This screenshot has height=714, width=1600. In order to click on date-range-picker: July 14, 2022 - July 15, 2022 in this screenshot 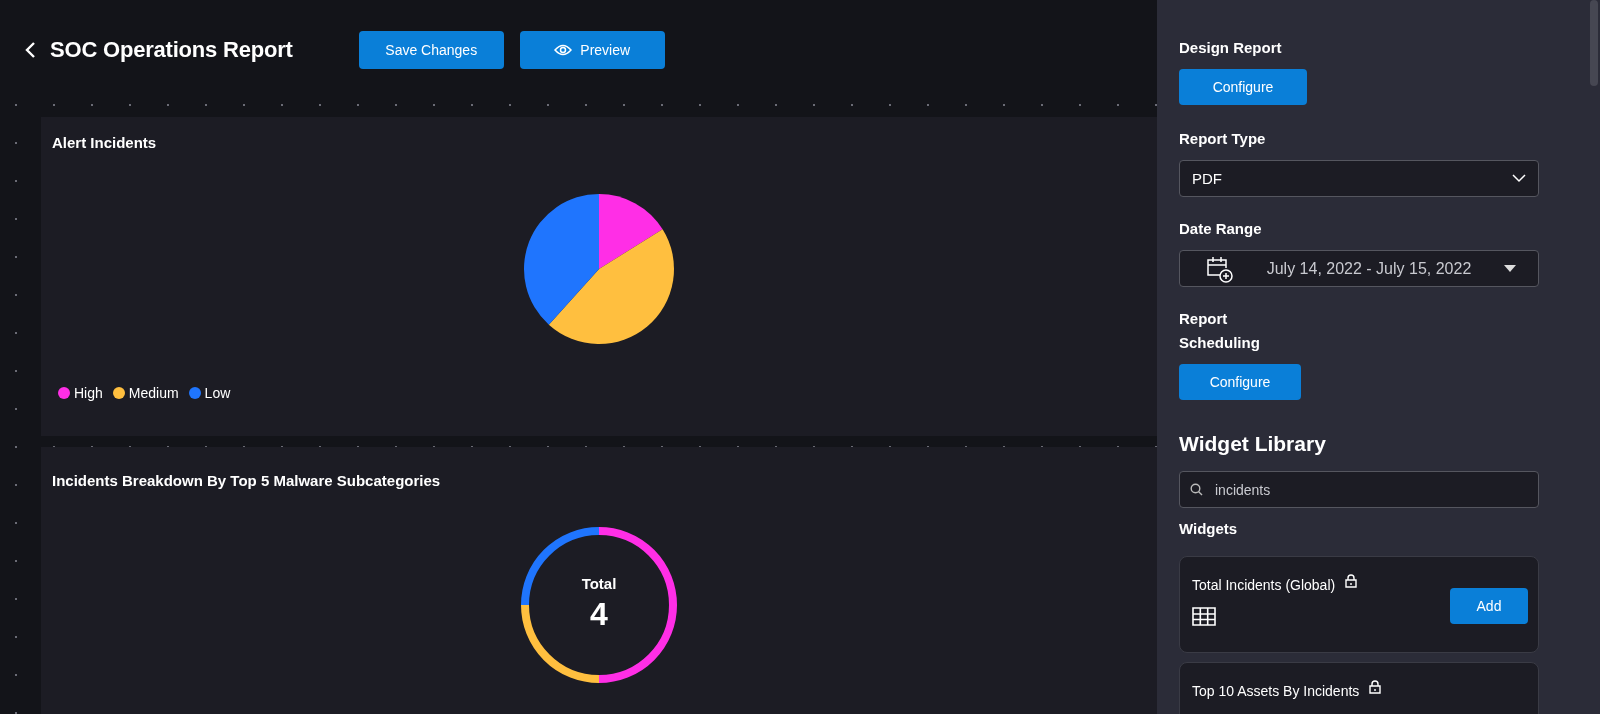, I will do `click(1359, 268)`.